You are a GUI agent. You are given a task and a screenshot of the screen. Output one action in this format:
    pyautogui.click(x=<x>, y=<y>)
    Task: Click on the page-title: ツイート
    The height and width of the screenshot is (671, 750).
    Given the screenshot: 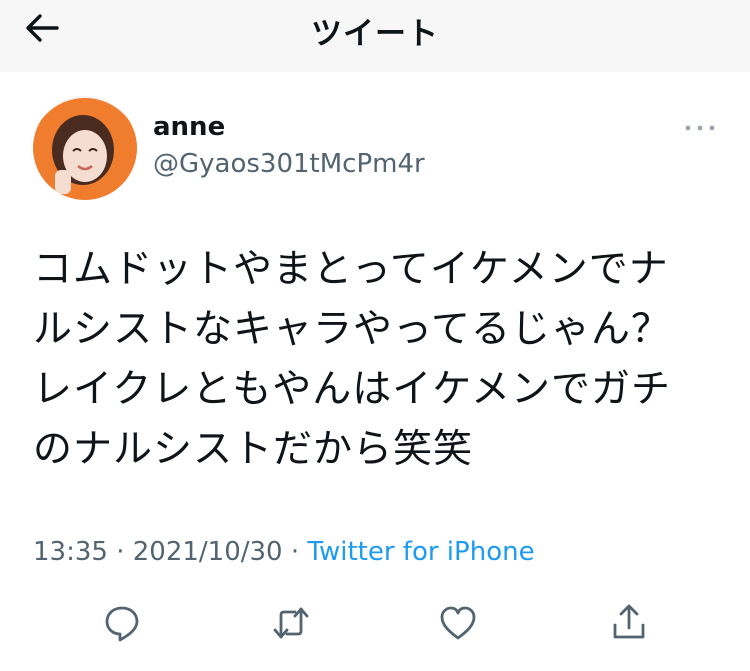 What is the action you would take?
    pyautogui.click(x=375, y=34)
    